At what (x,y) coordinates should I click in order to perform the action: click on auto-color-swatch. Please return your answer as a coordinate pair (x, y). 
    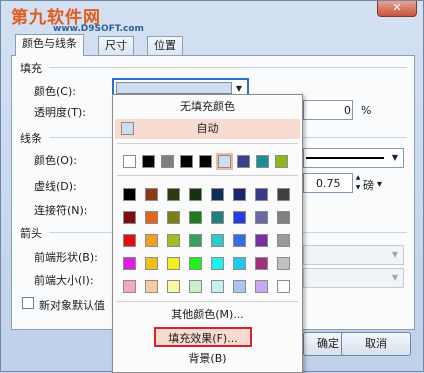
    Looking at the image, I should click on (127, 128).